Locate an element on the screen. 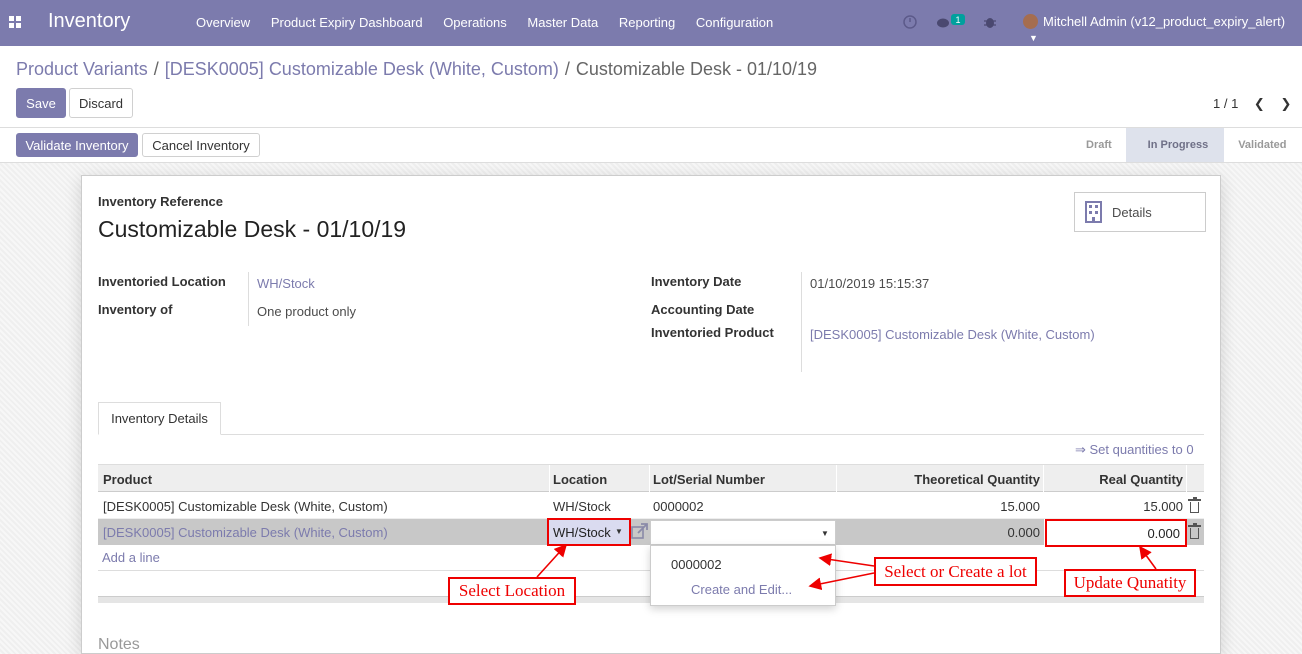 The height and width of the screenshot is (654, 1302). avatar is located at coordinates (1030, 21).